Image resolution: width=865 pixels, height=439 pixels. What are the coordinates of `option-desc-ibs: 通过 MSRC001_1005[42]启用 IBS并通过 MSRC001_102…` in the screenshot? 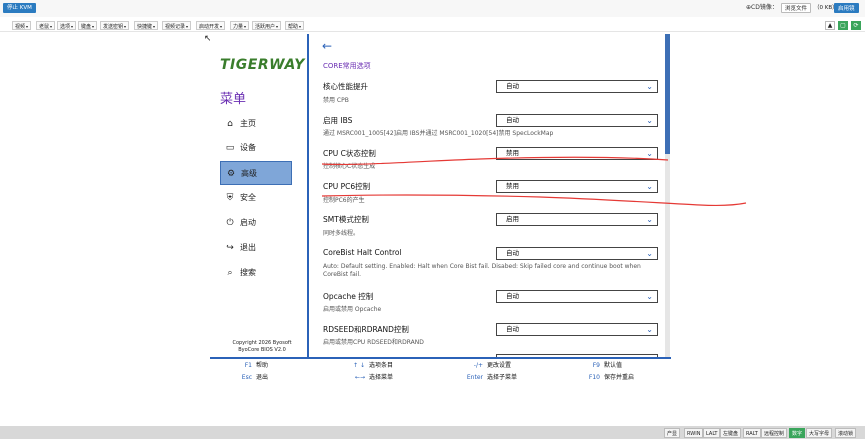 It's located at (438, 133).